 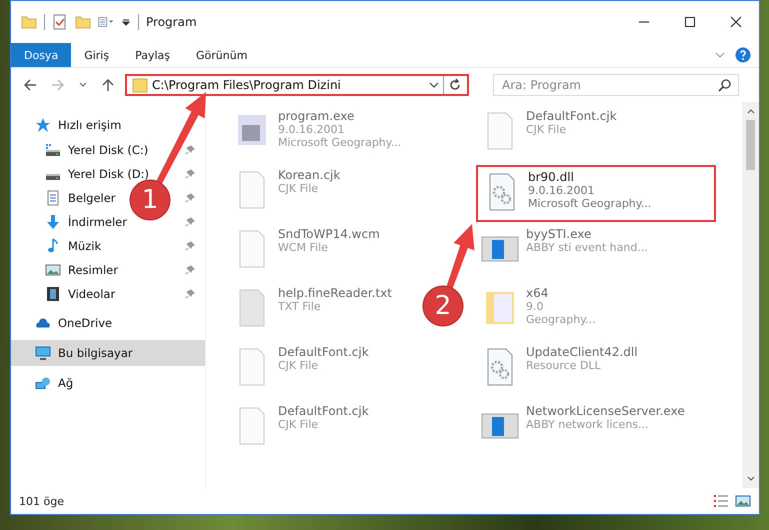 What do you see at coordinates (725, 85) in the screenshot?
I see `search-icon` at bounding box center [725, 85].